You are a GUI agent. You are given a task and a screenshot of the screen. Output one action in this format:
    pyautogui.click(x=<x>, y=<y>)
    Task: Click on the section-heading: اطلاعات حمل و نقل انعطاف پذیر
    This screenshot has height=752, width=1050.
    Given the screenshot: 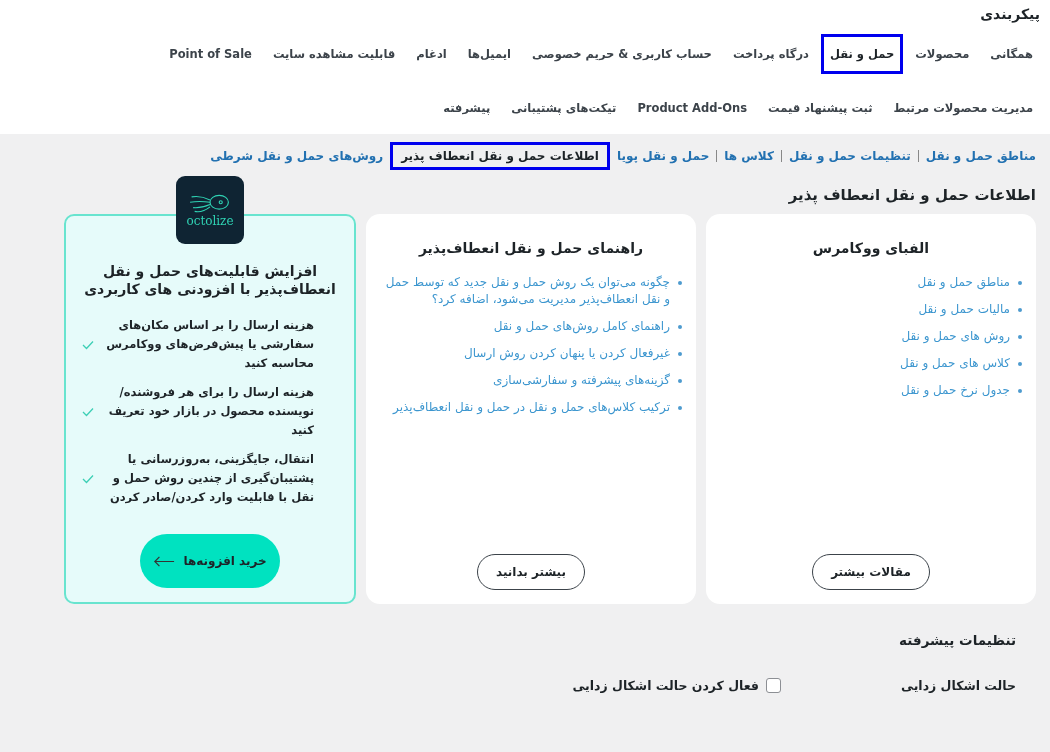 What is the action you would take?
    pyautogui.click(x=912, y=195)
    